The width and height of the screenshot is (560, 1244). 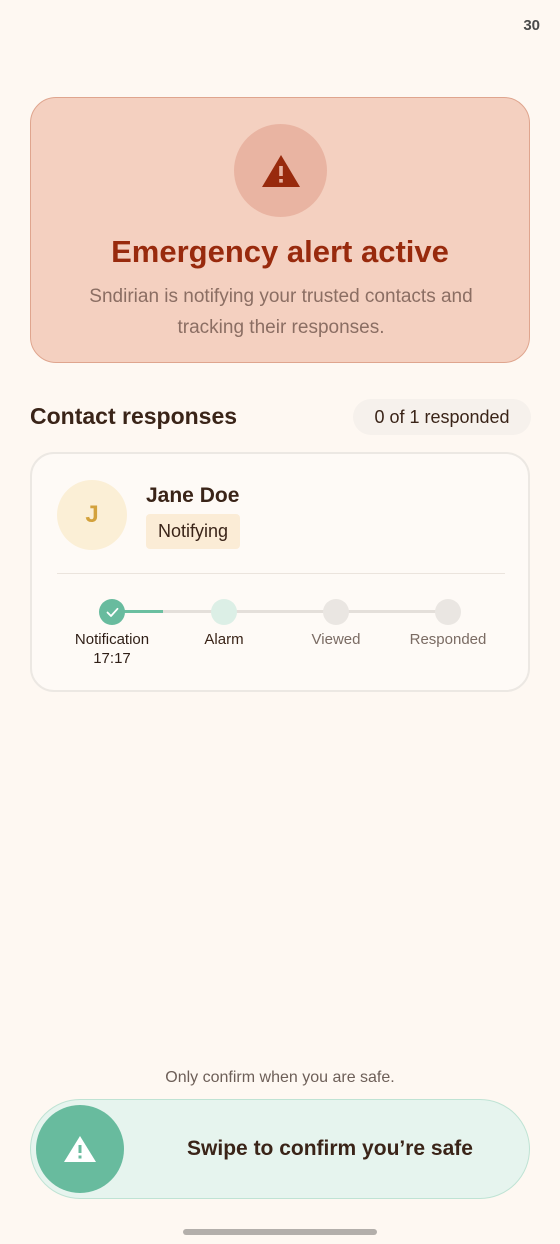 What do you see at coordinates (134, 416) in the screenshot?
I see `contact-responses-heading: Contact responses` at bounding box center [134, 416].